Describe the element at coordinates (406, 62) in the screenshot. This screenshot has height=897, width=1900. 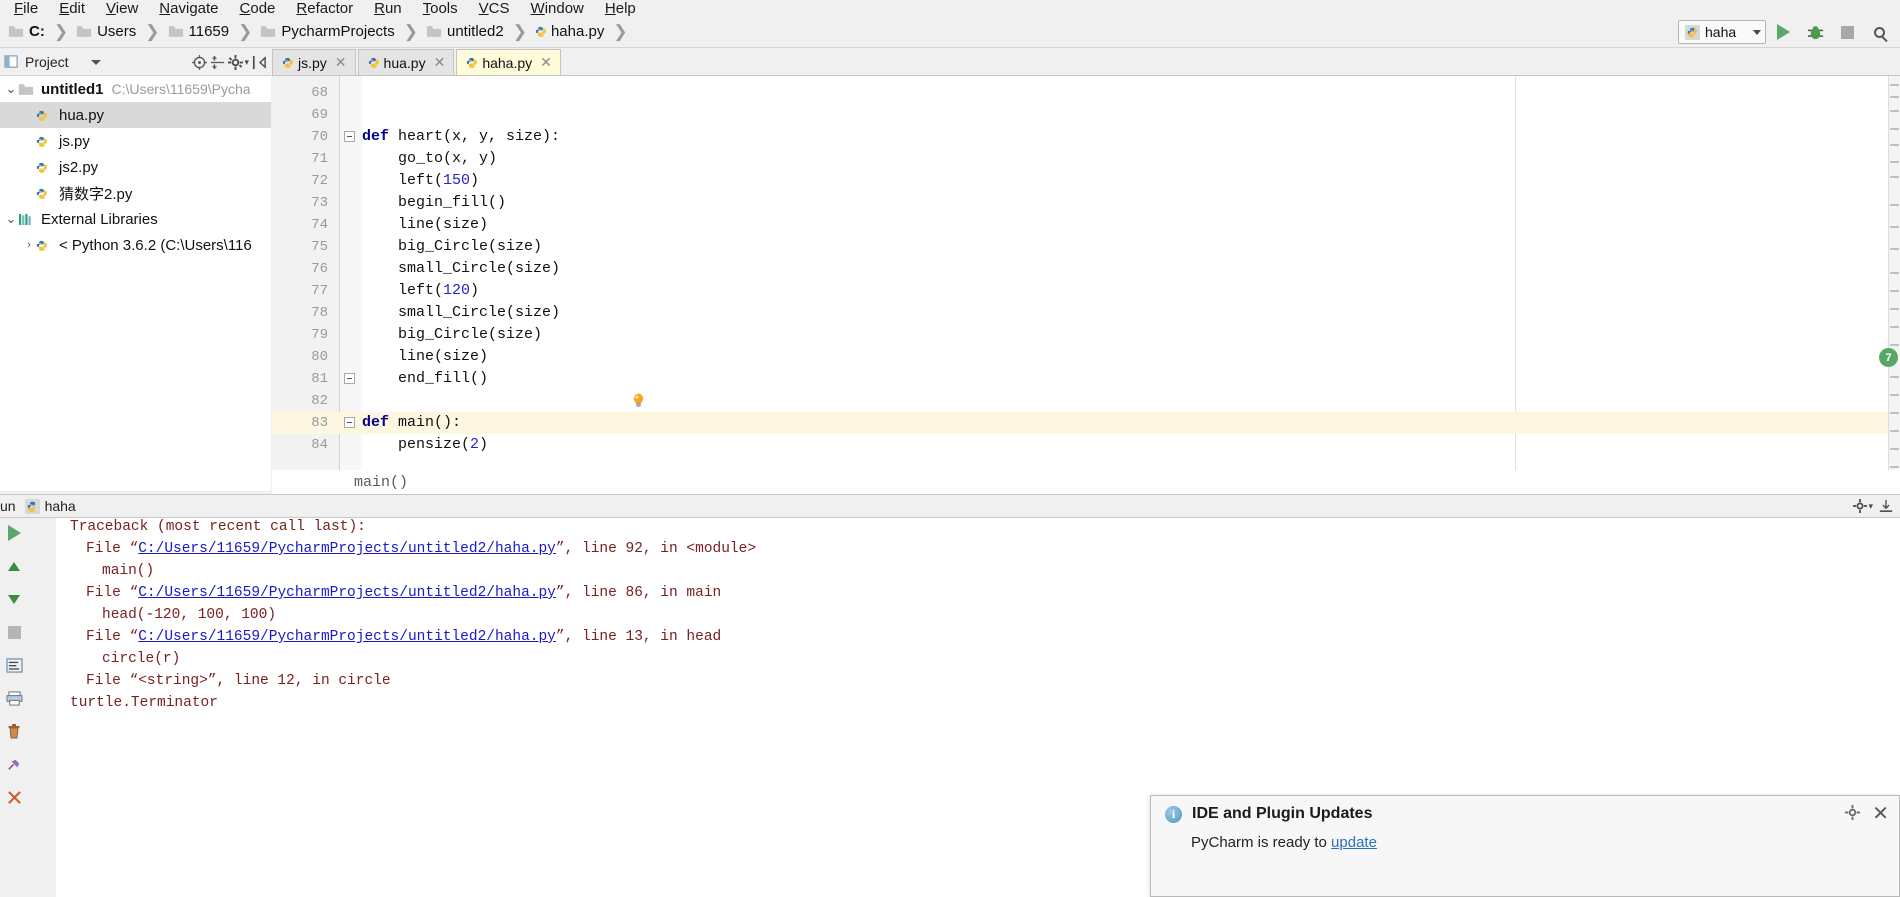
I see `editor-tab-huapy: hua.py ✕` at that location.